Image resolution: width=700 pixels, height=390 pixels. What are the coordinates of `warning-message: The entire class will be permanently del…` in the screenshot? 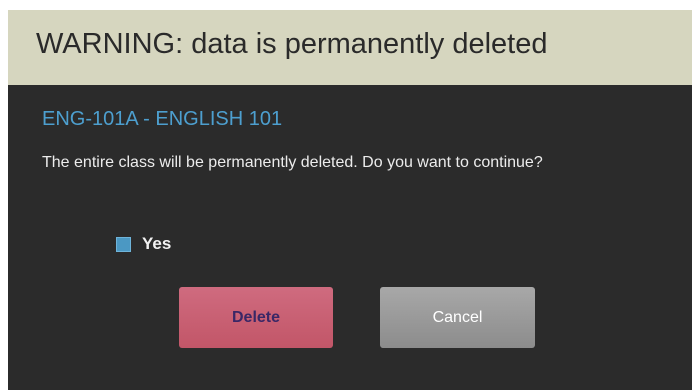 It's located at (292, 162).